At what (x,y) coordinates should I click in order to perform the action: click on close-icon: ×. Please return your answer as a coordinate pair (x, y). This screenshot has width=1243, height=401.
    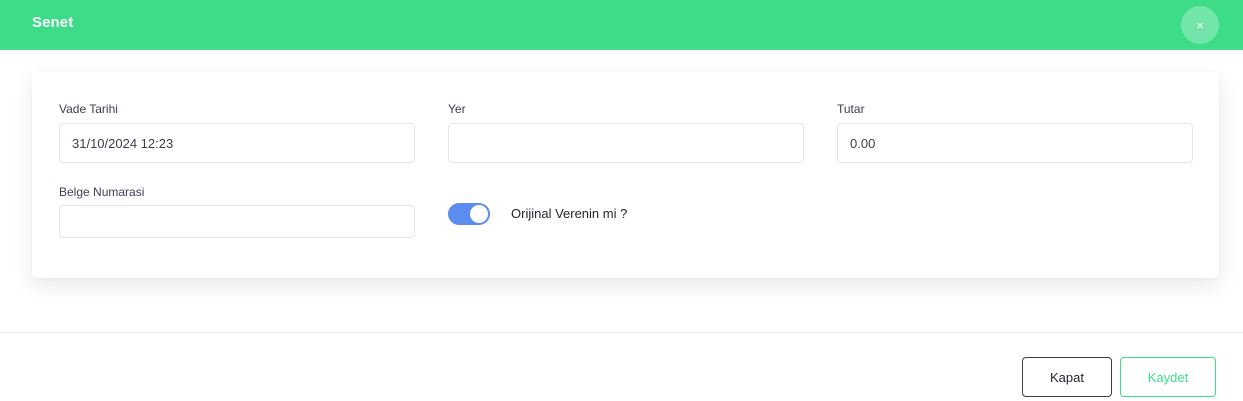
    Looking at the image, I should click on (1200, 25).